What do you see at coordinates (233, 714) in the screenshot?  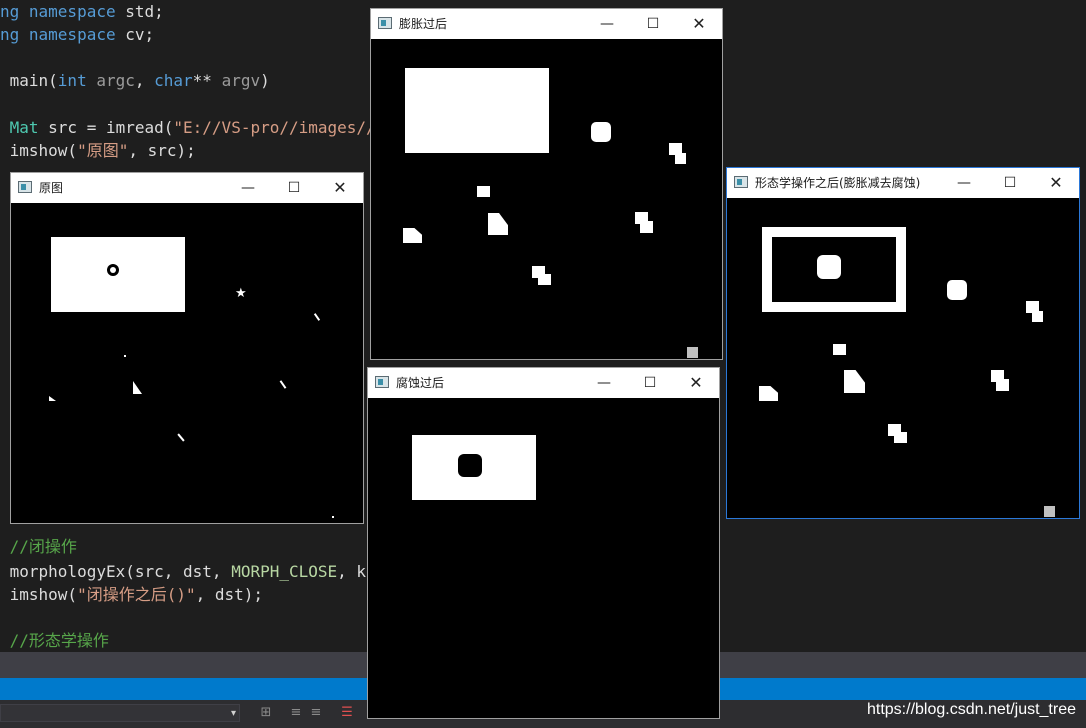 I see `chevron-down-icon: ▾` at bounding box center [233, 714].